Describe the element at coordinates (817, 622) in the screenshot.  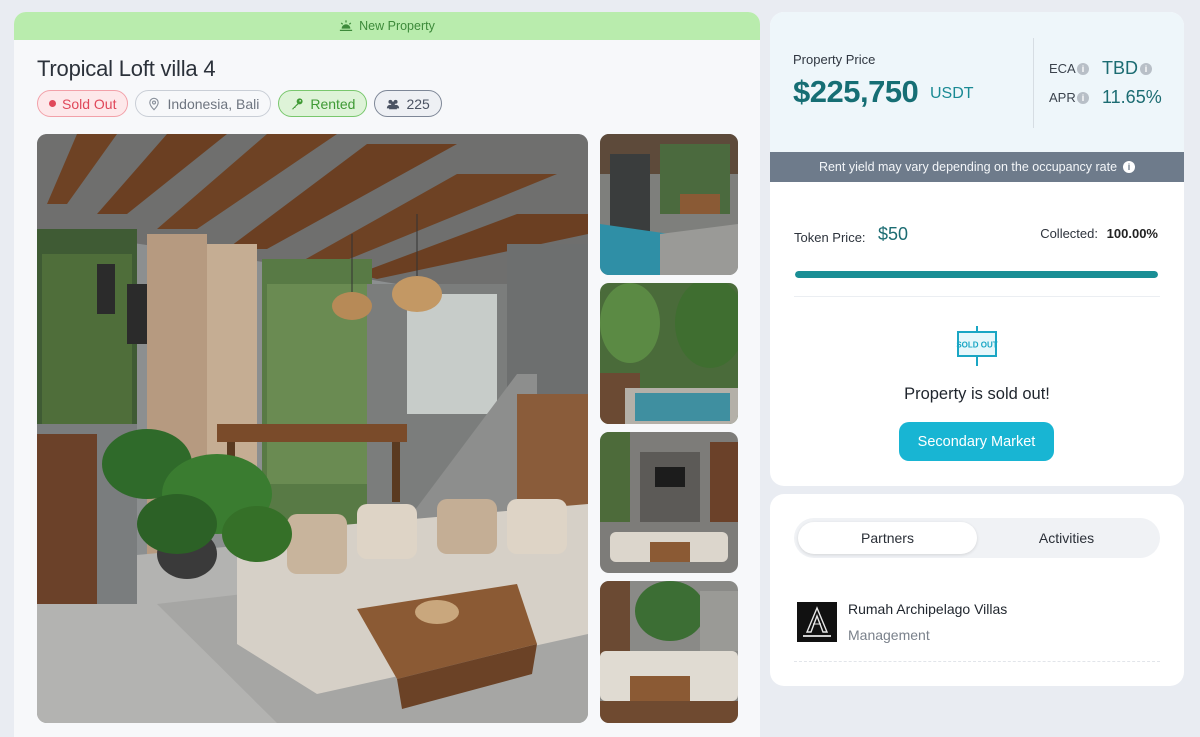
I see `partner-logo` at that location.